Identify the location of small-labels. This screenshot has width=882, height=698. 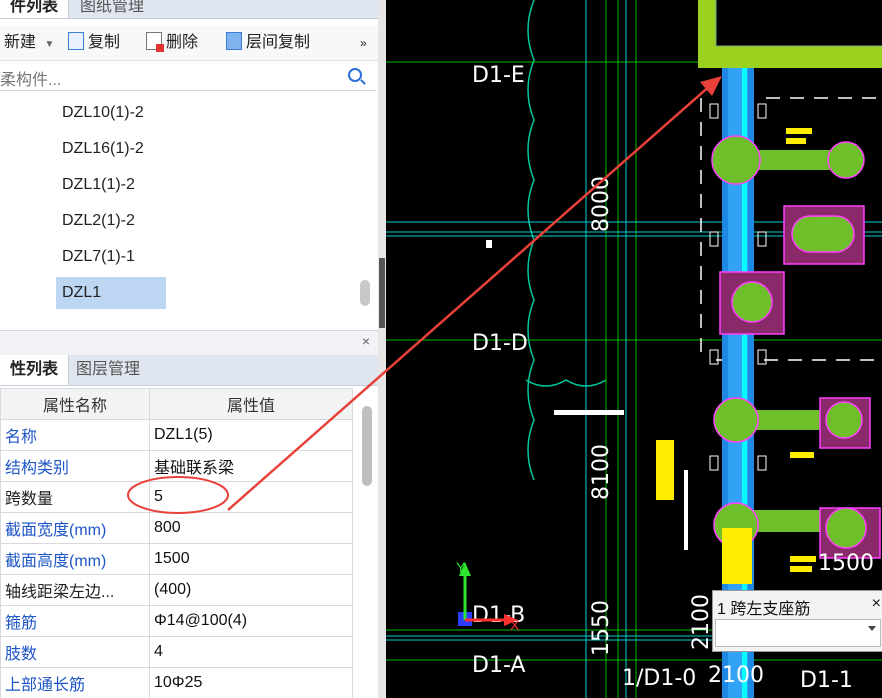
(587, 395).